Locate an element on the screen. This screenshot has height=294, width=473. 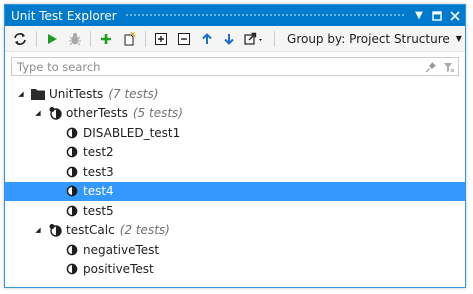
close-icon is located at coordinates (455, 16).